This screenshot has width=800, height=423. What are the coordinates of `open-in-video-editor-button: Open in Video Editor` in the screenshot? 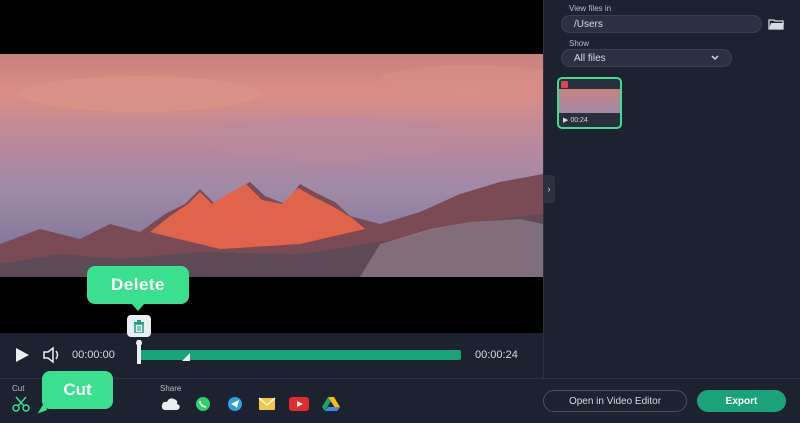 It's located at (615, 401).